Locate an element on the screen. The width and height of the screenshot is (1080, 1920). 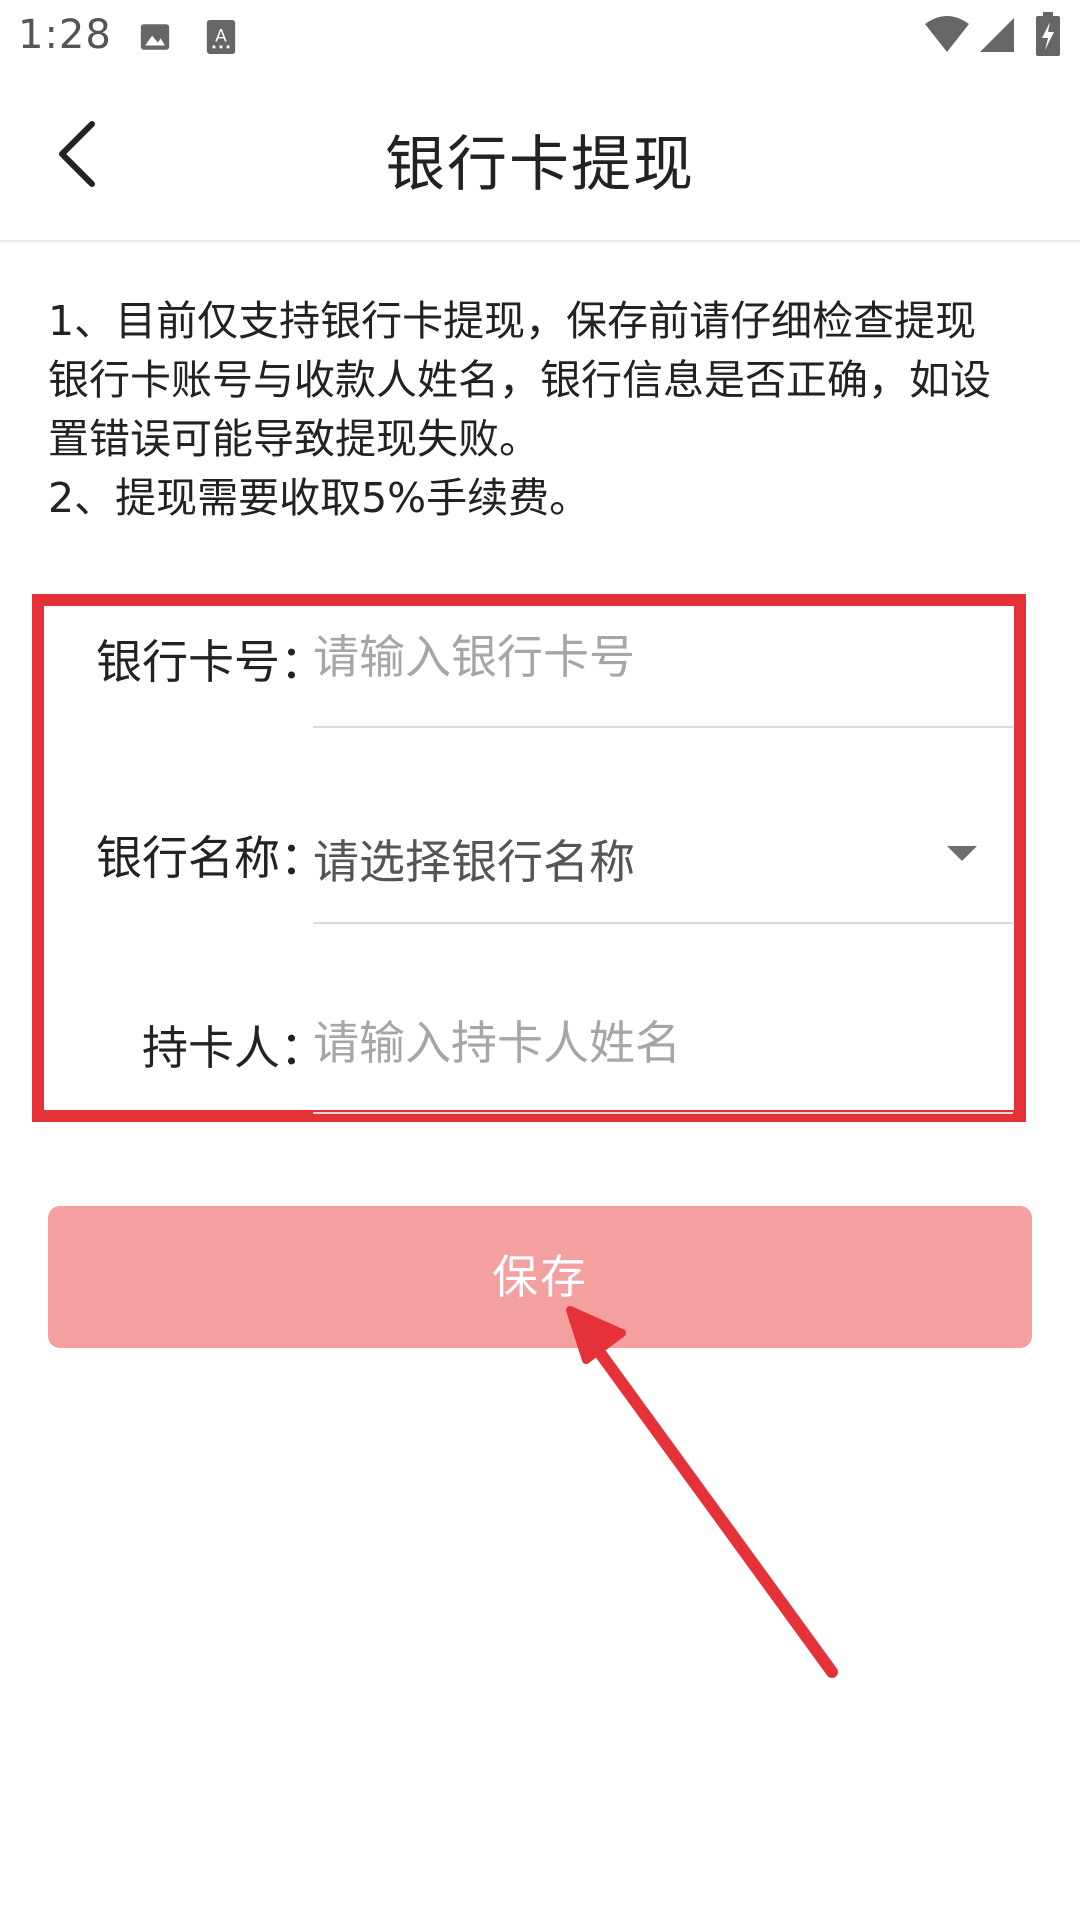
holder-row: 持卡人： is located at coordinates (540, 1053).